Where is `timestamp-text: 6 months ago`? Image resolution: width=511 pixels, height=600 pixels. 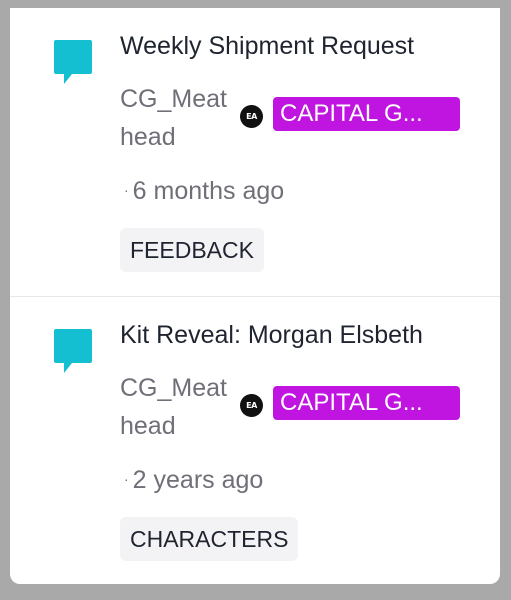
timestamp-text: 6 months ago is located at coordinates (208, 191).